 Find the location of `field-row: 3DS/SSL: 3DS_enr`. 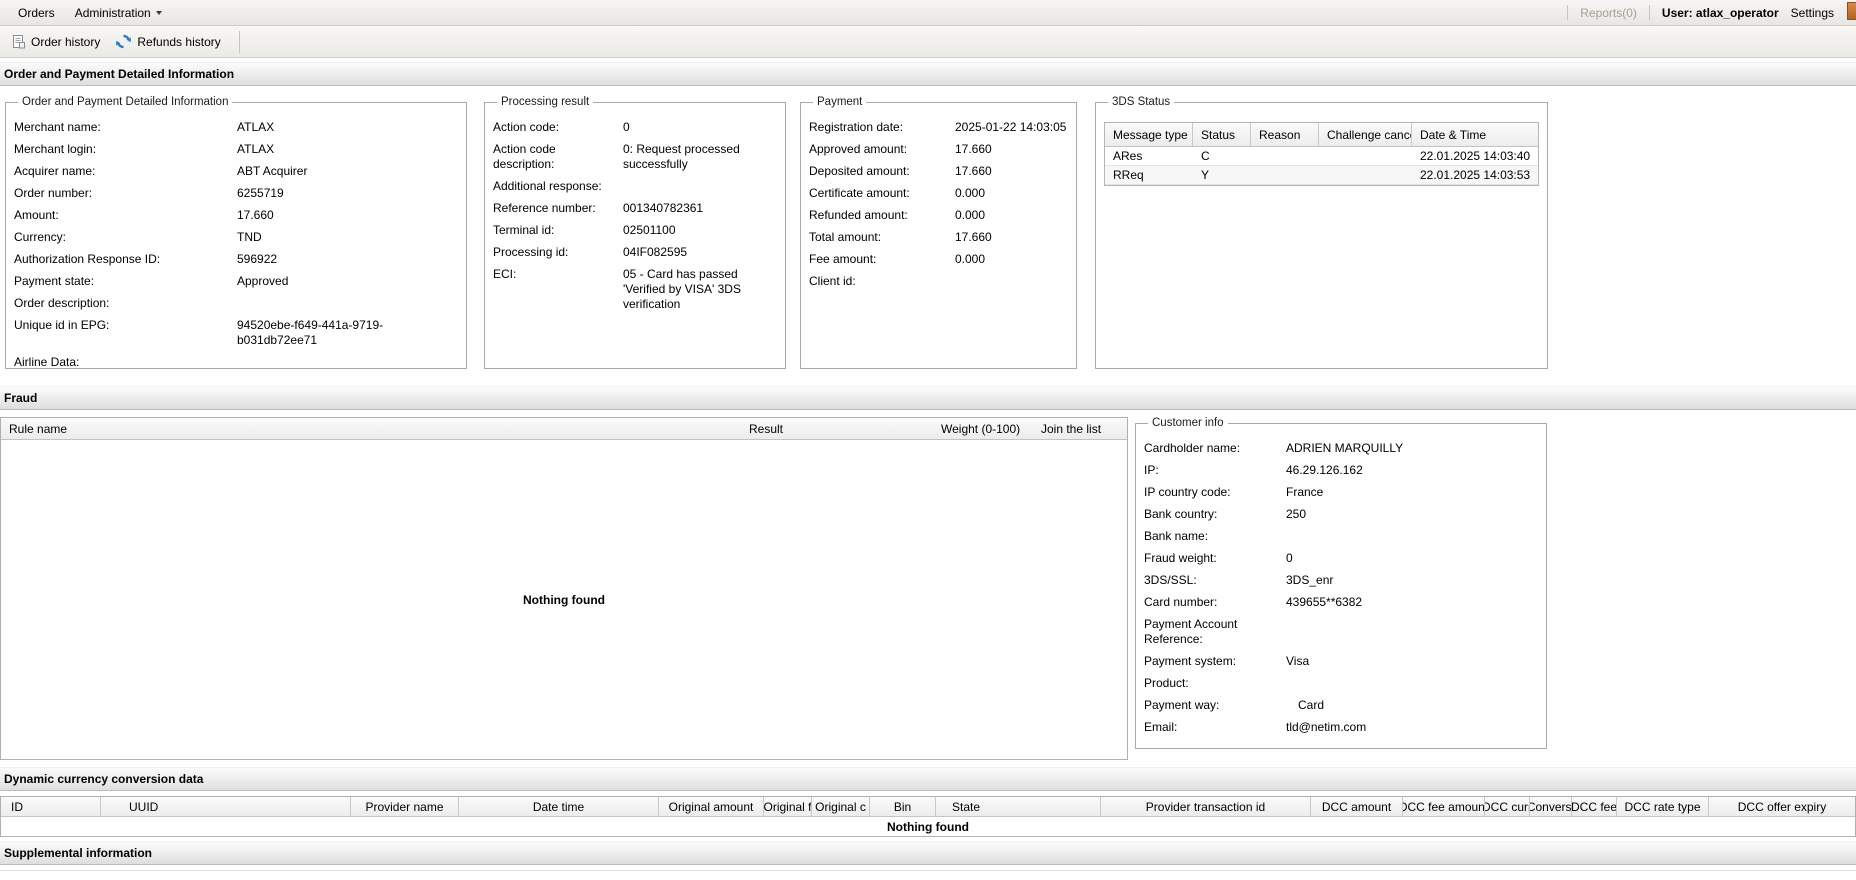

field-row: 3DS/SSL: 3DS_enr is located at coordinates (1341, 580).